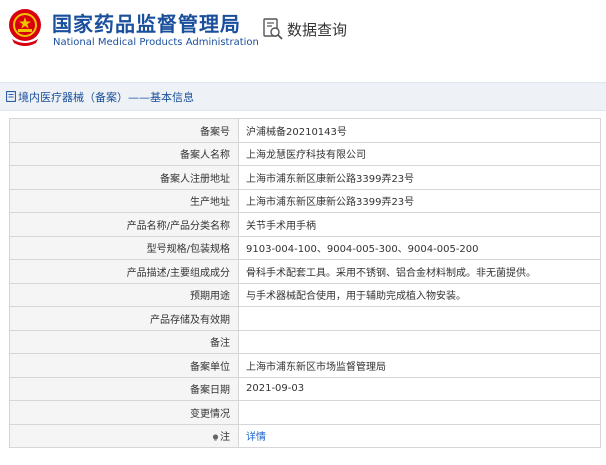  What do you see at coordinates (419, 388) in the screenshot?
I see `field-value: 2021-09-03` at bounding box center [419, 388].